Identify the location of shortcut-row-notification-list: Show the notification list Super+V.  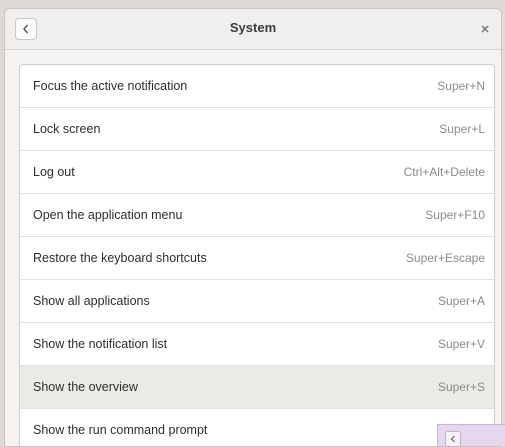
(257, 344).